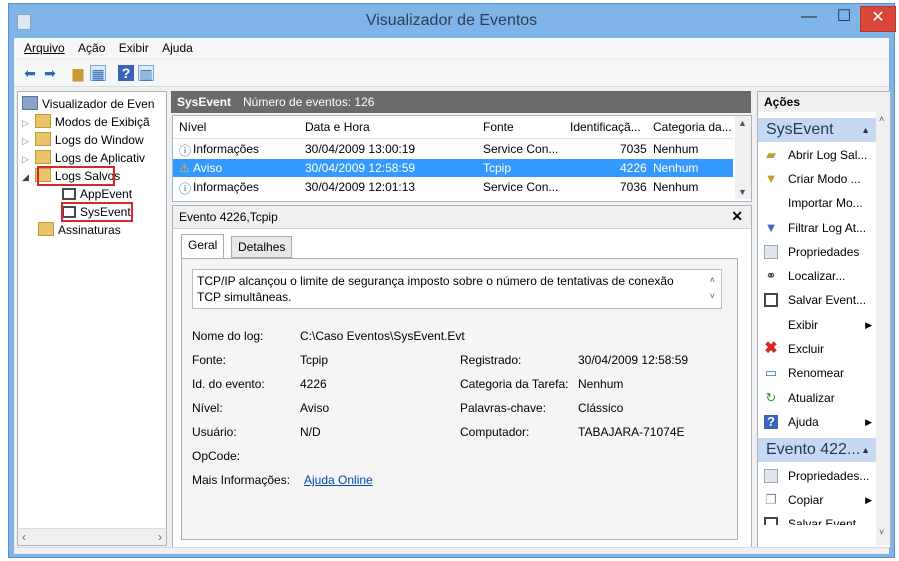 This screenshot has height=561, width=899. I want to click on computer-value: TABAJARA-71074E, so click(631, 432).